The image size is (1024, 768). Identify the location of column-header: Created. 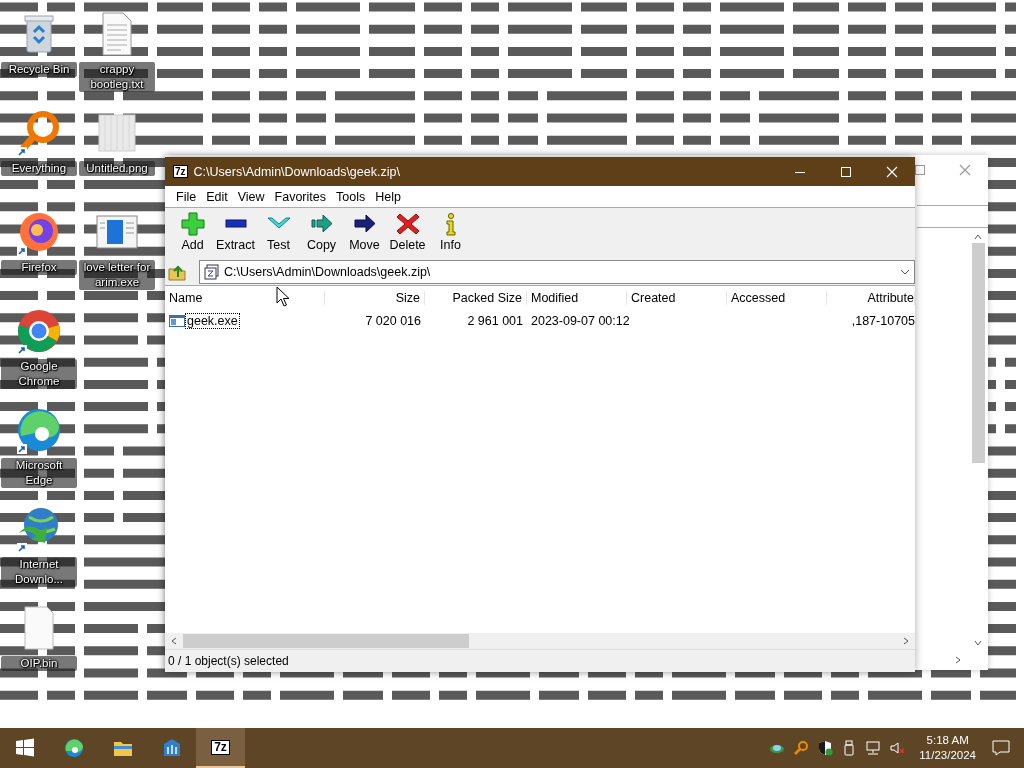
(653, 298).